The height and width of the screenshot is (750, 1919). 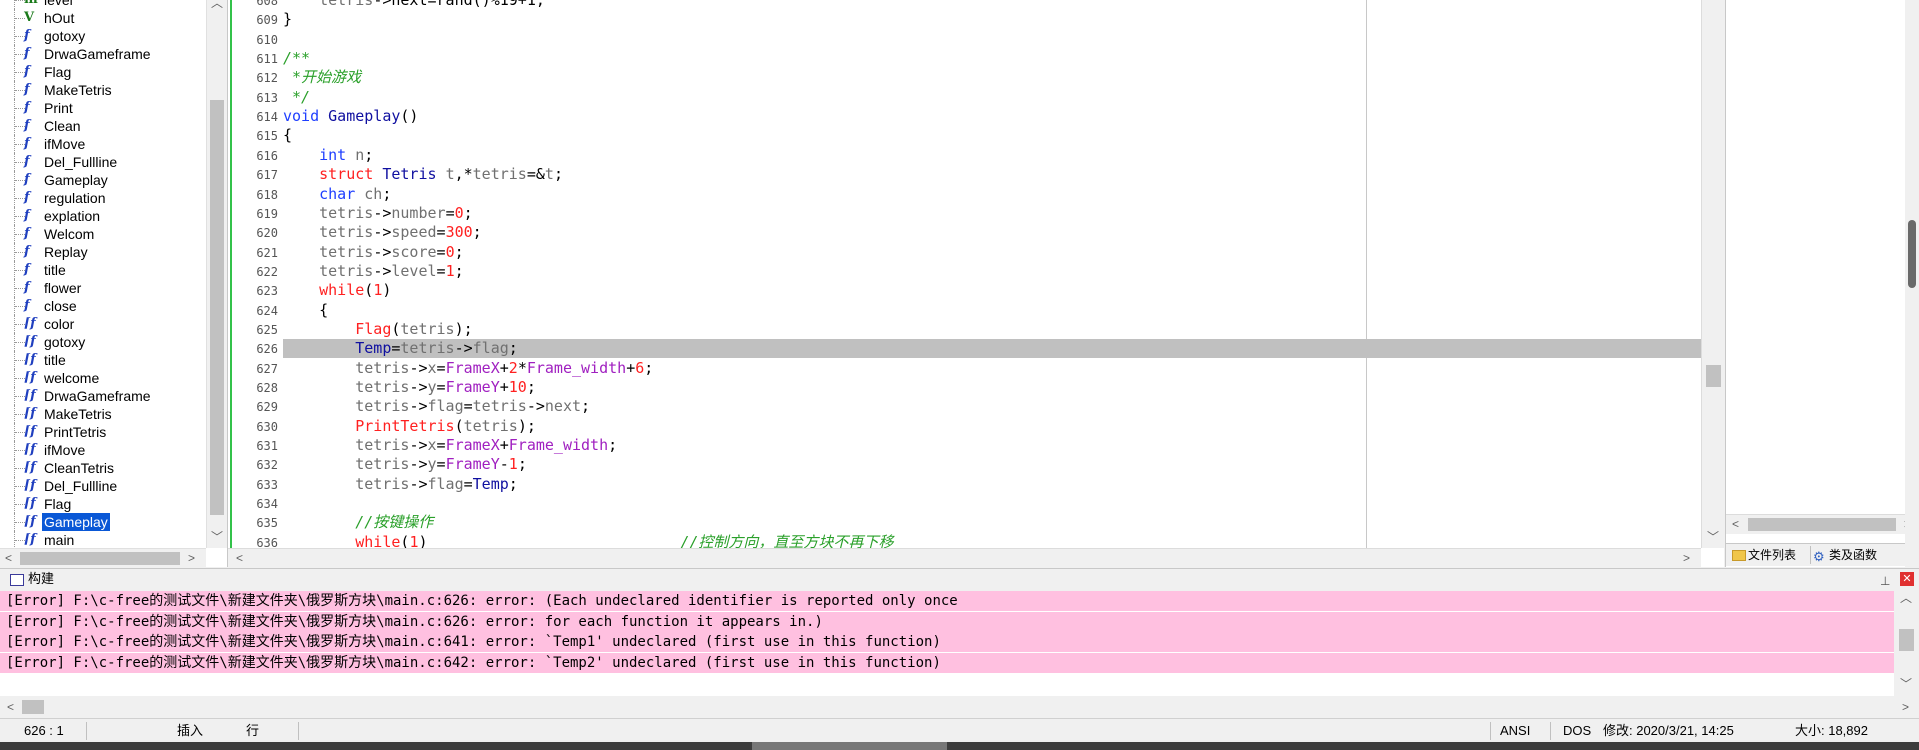 I want to click on code-line: tetris->score=0;, so click(x=992, y=252).